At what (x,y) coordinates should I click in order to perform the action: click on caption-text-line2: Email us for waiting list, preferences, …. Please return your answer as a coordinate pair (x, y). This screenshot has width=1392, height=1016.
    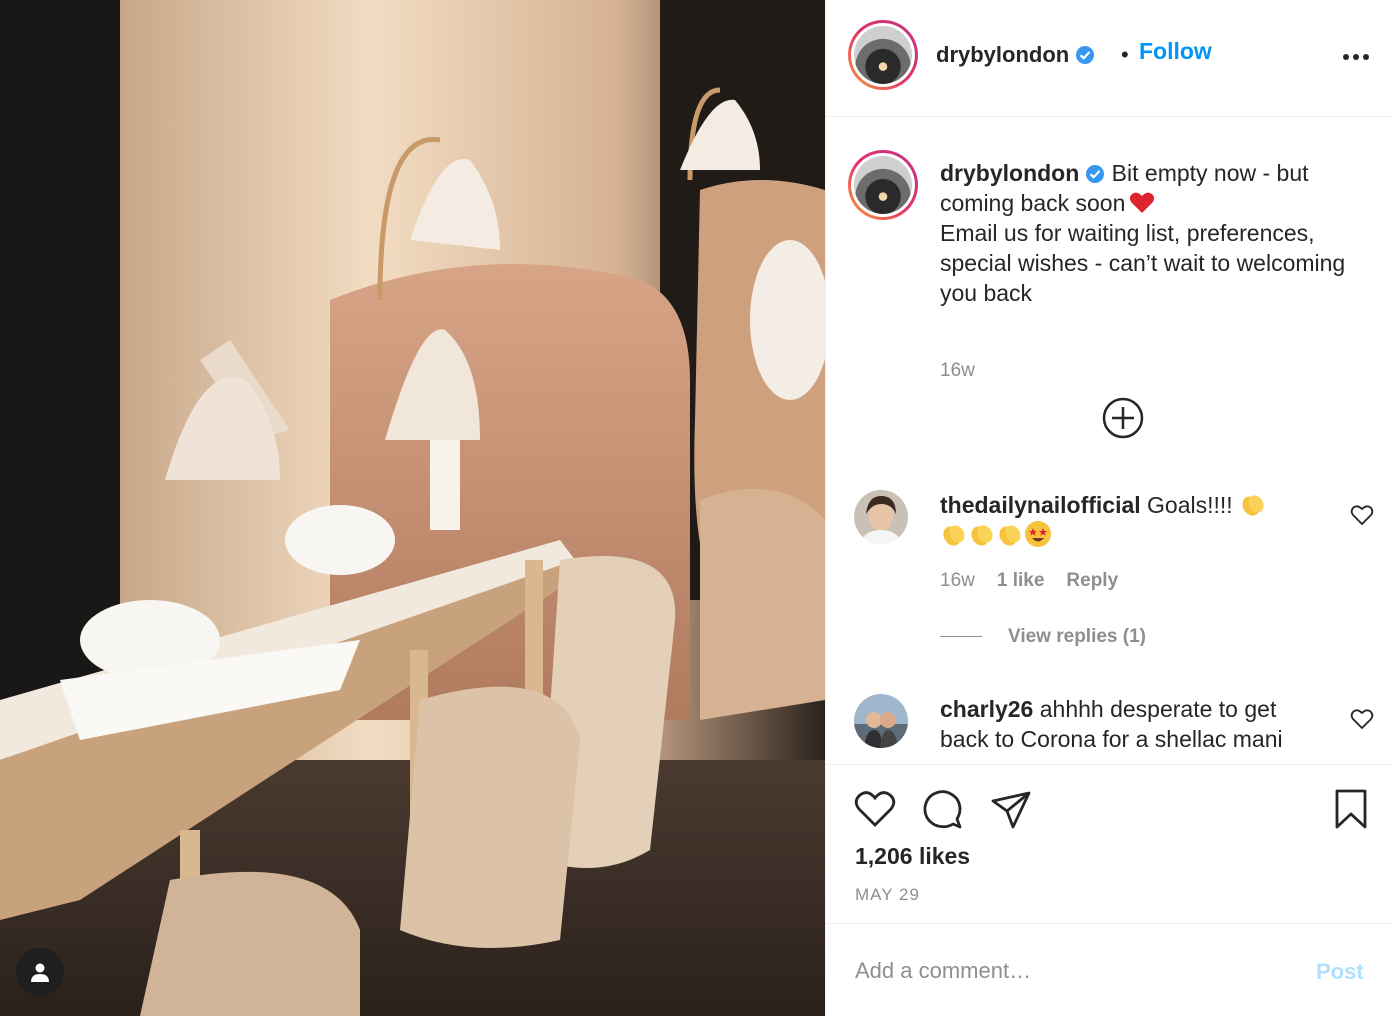
    Looking at the image, I should click on (1143, 263).